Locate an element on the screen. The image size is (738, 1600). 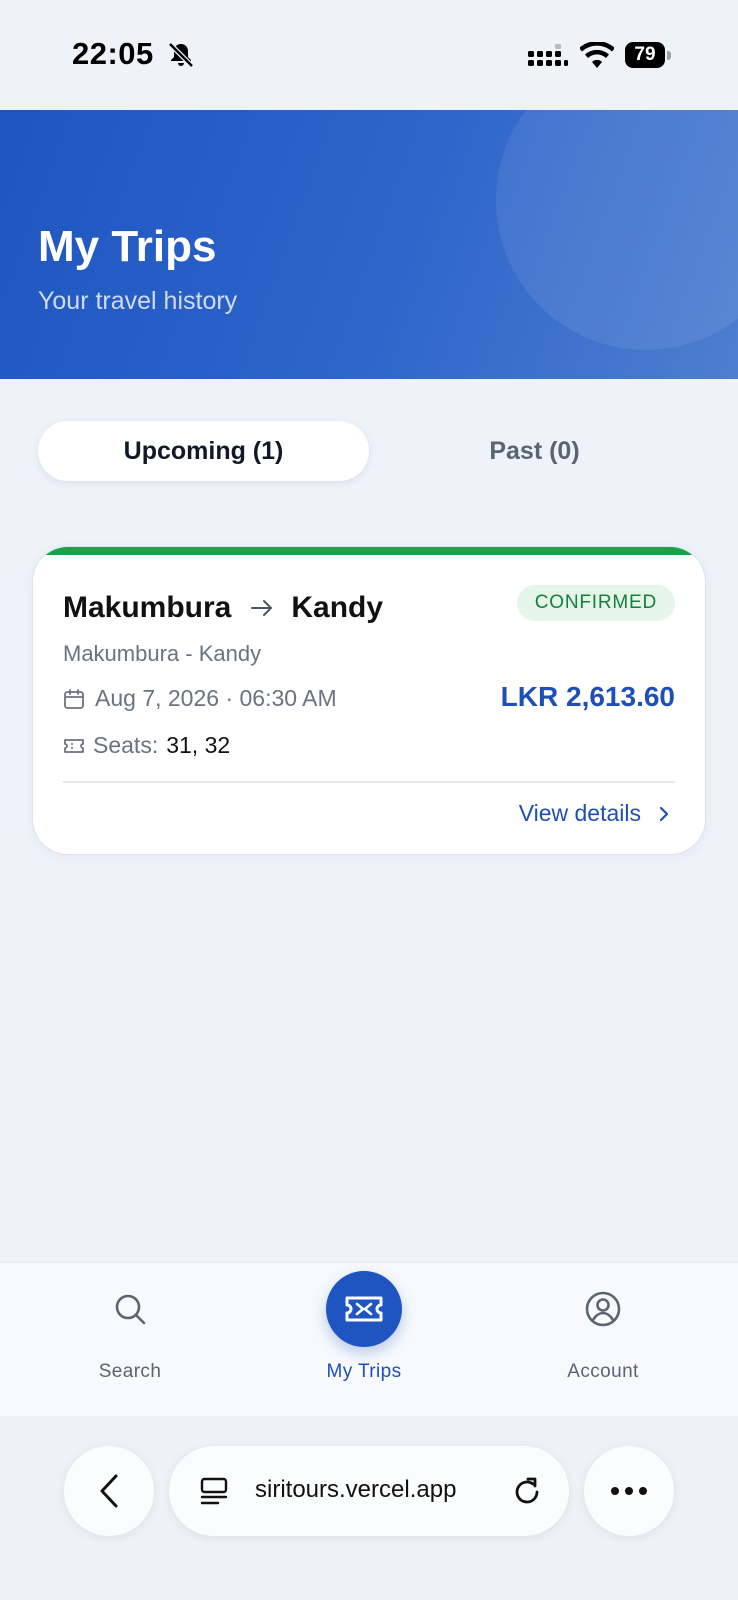
view-details-label: View details is located at coordinates (579, 813).